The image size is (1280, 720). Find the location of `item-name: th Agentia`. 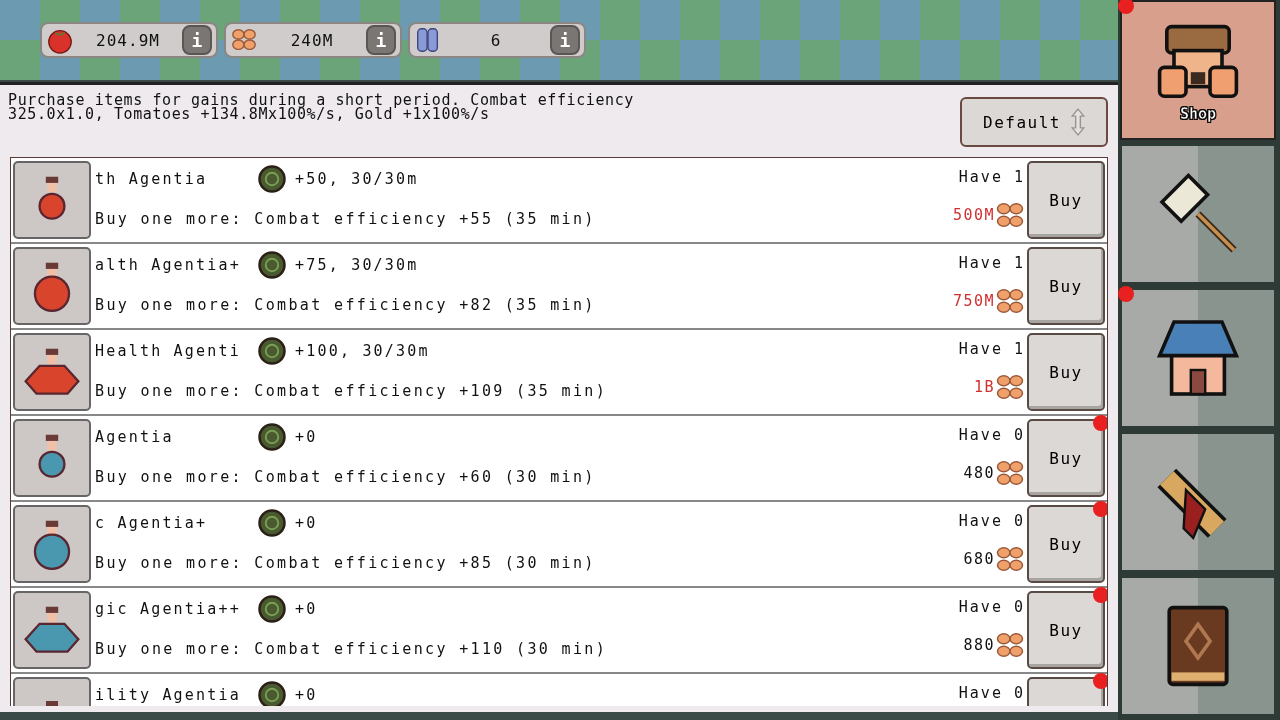

item-name: th Agentia is located at coordinates (152, 179).